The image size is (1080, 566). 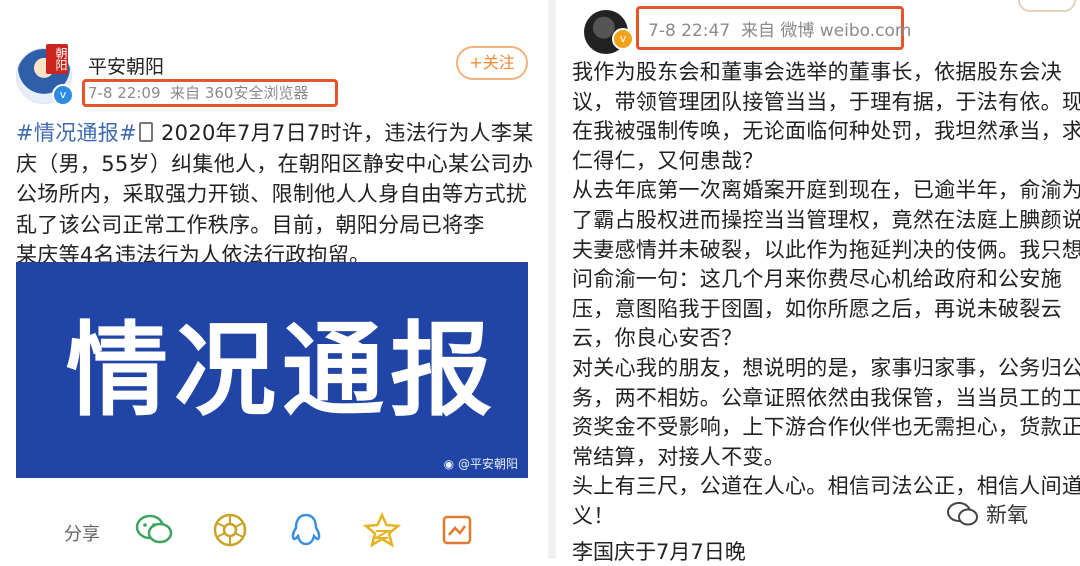 What do you see at coordinates (382, 530) in the screenshot?
I see `qzone-icon` at bounding box center [382, 530].